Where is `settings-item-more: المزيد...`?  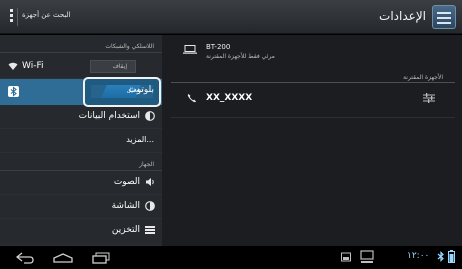
settings-item-more: المزيد... is located at coordinates (81, 141).